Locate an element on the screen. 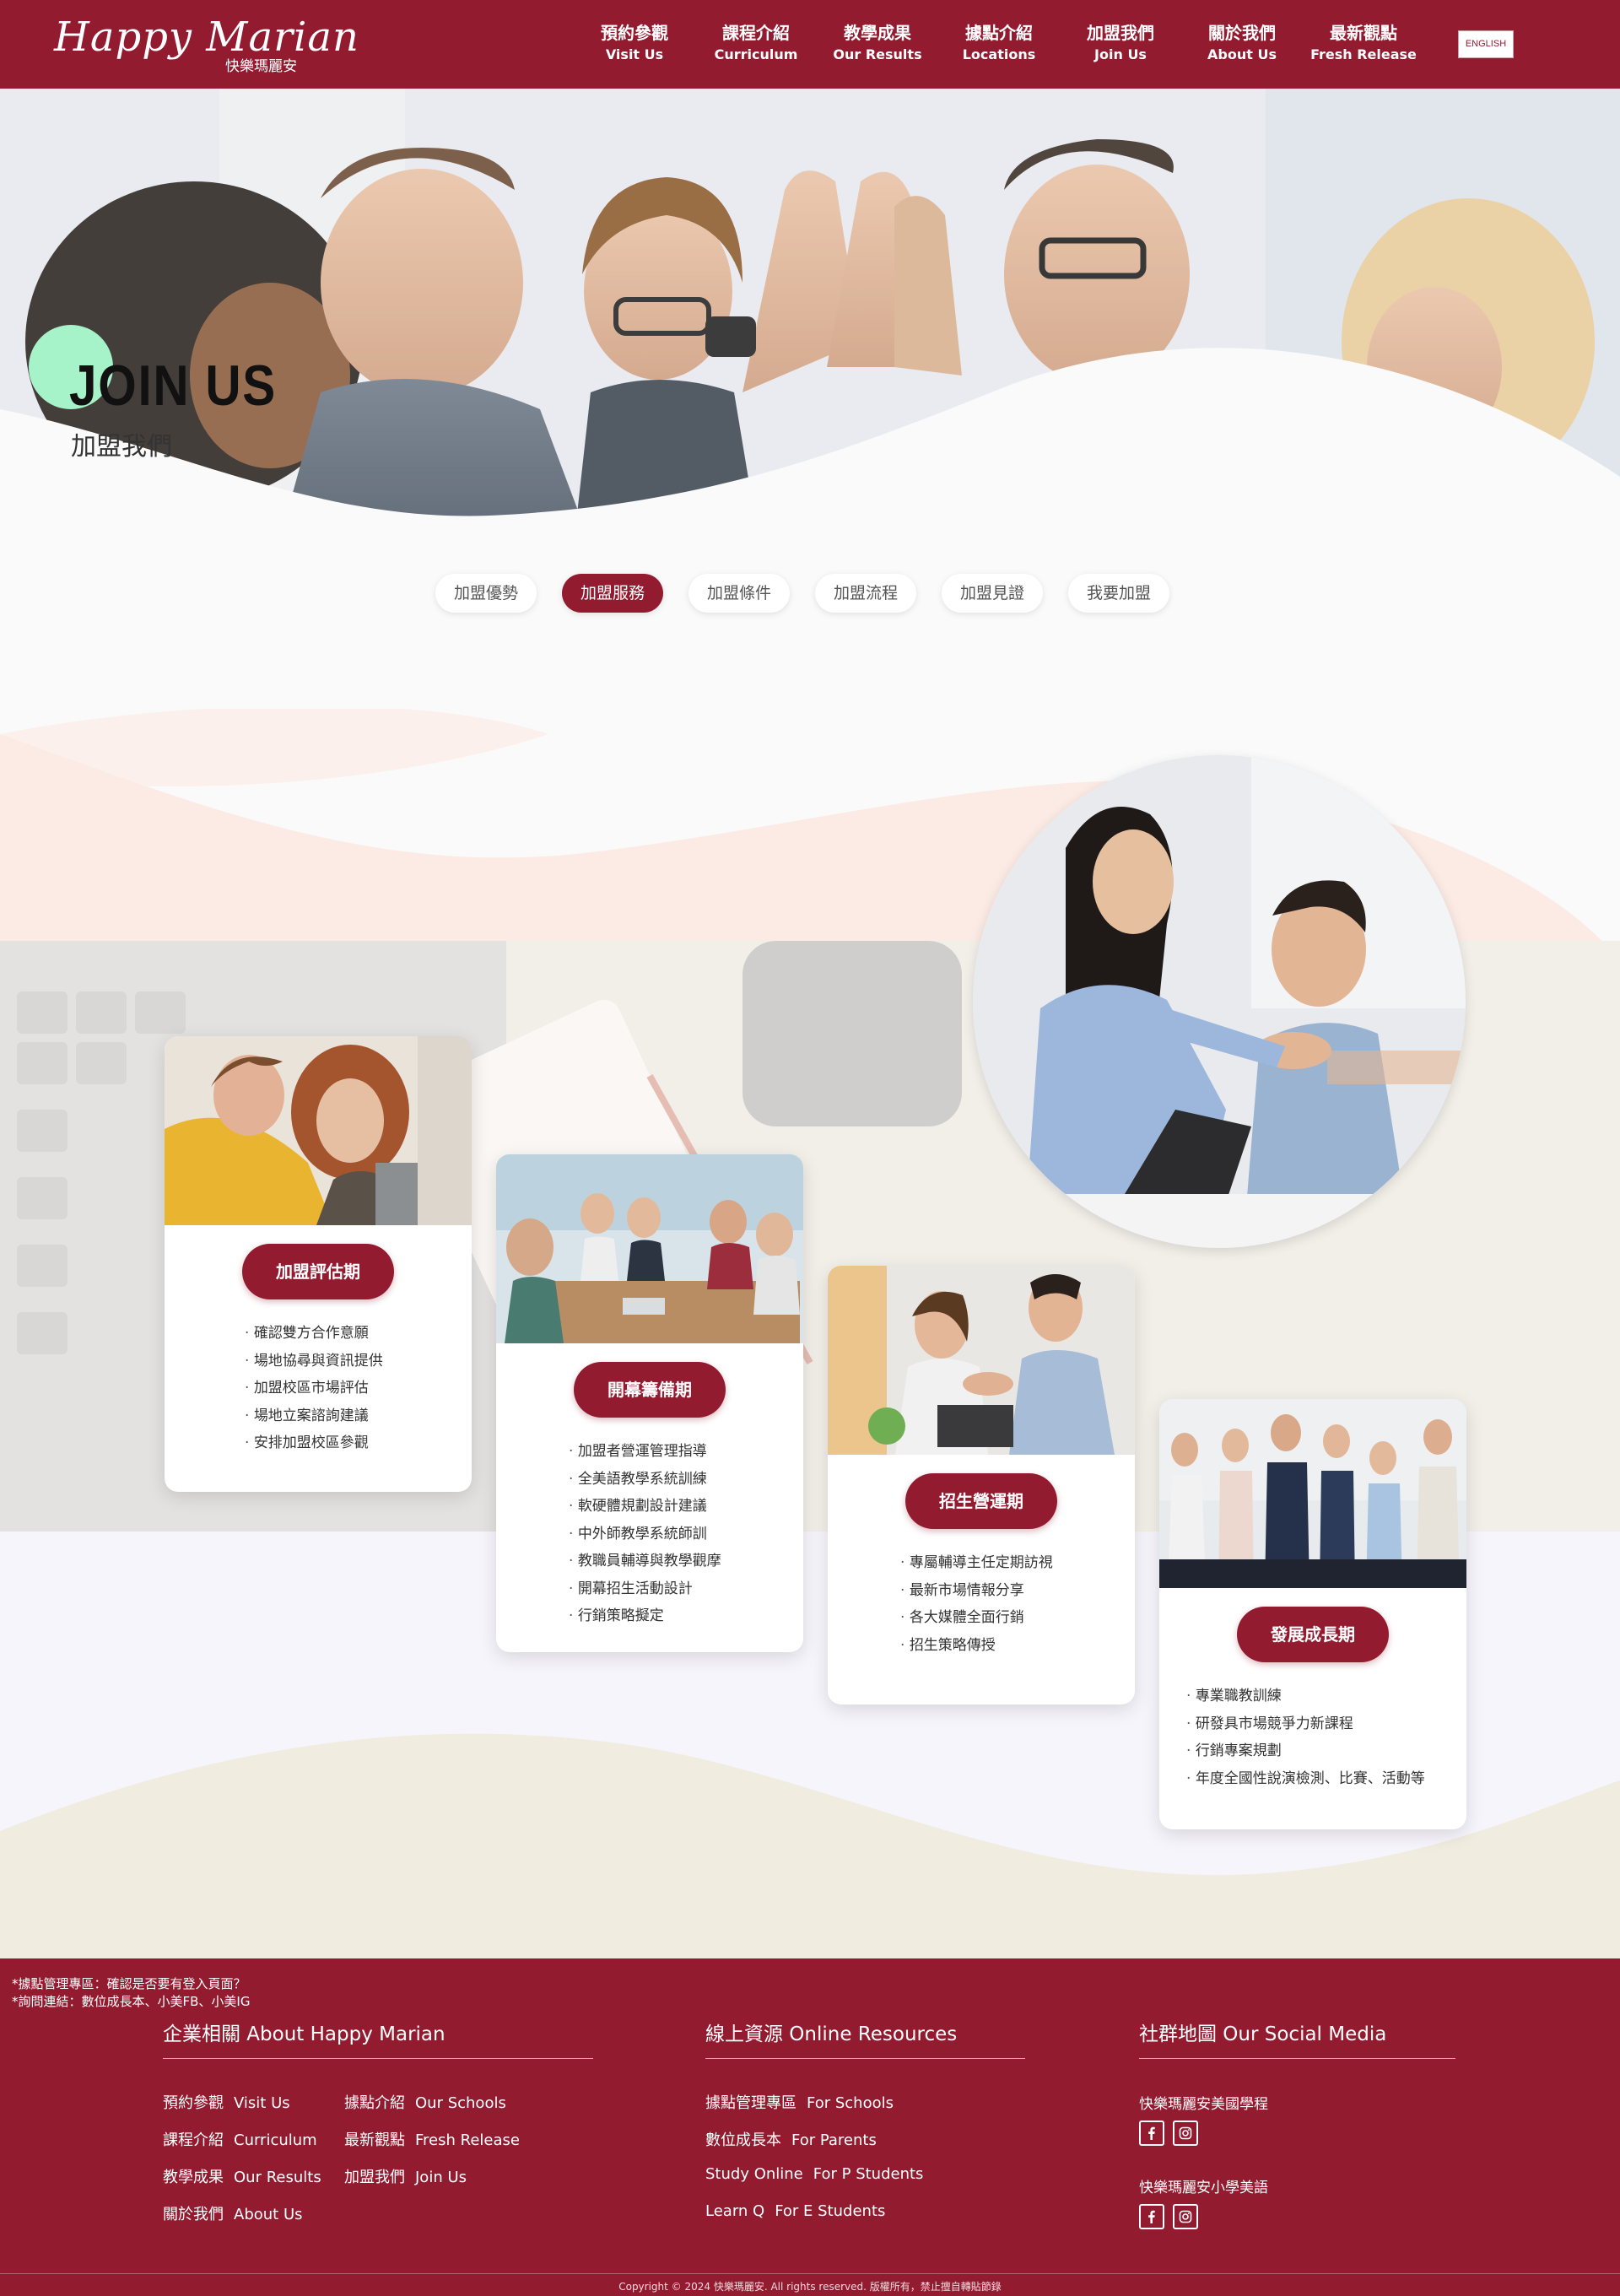  footer-link-zh: 據點介紹 is located at coordinates (374, 2103).